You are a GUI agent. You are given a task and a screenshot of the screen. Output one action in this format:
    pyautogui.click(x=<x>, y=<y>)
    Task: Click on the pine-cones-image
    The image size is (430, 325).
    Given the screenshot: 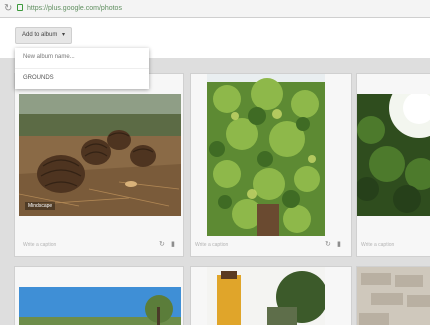 What is the action you would take?
    pyautogui.click(x=100, y=155)
    